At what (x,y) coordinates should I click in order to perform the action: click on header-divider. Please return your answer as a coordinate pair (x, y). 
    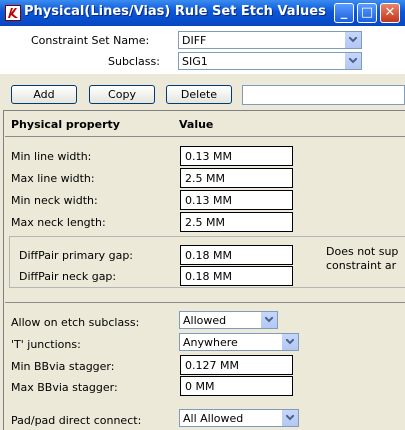
    Looking at the image, I should click on (205, 136).